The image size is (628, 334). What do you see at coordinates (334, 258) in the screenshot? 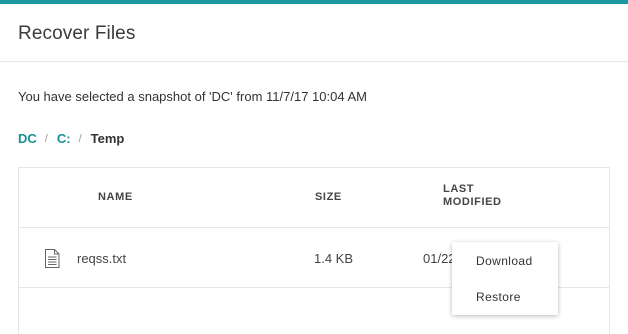
I see `file-size: 1.4 KB` at bounding box center [334, 258].